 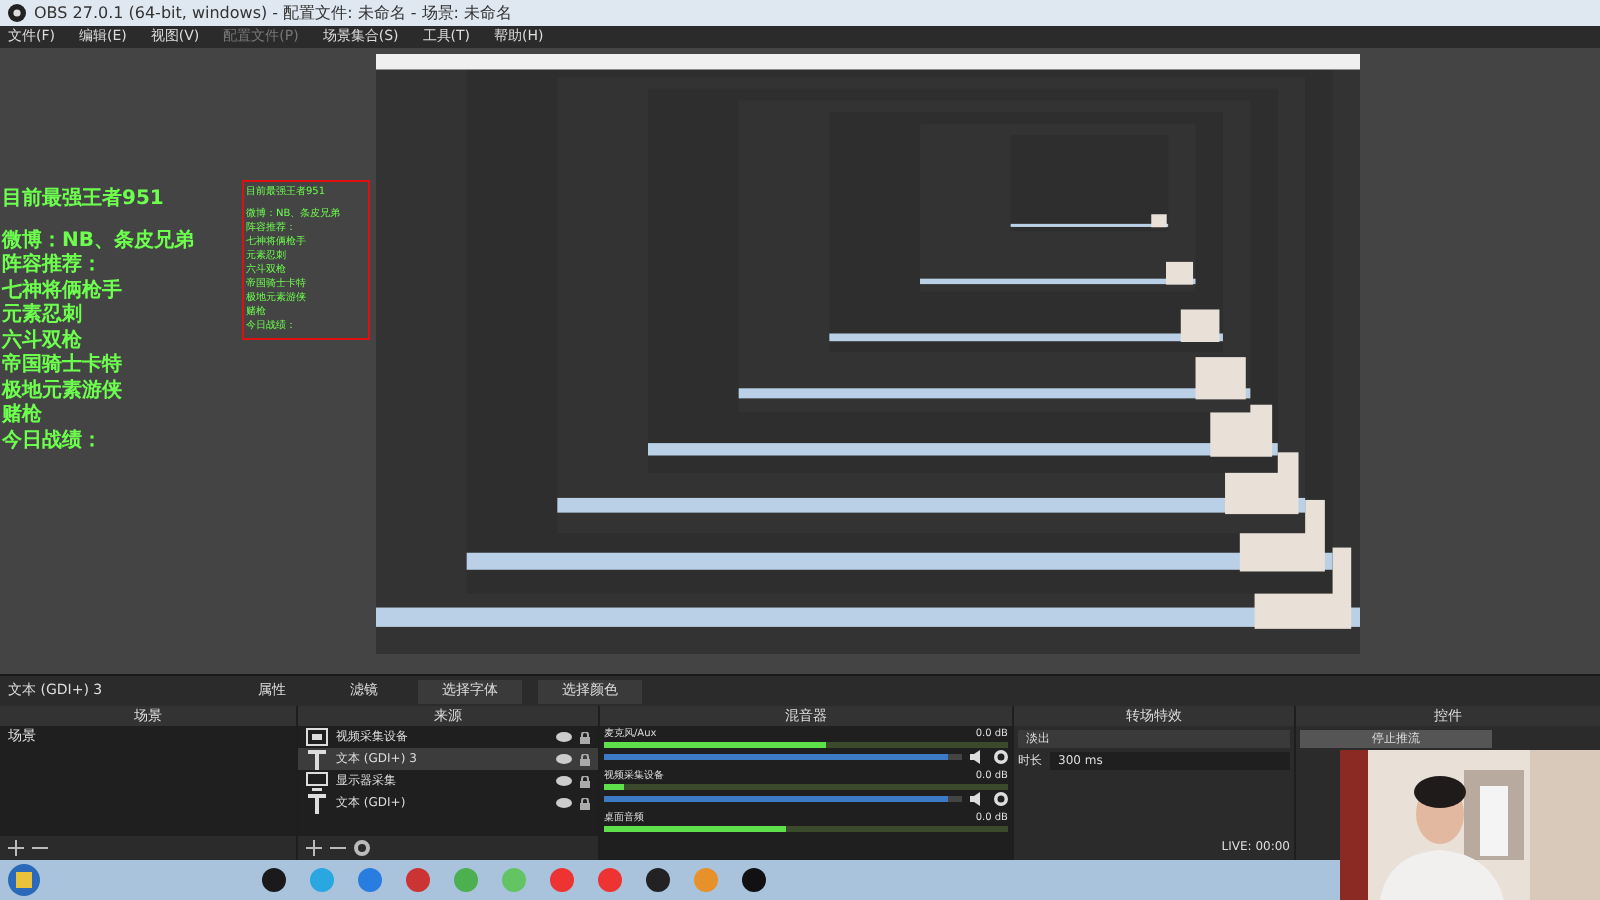 What do you see at coordinates (43, 316) in the screenshot?
I see `overlay-text: 元素忍刺` at bounding box center [43, 316].